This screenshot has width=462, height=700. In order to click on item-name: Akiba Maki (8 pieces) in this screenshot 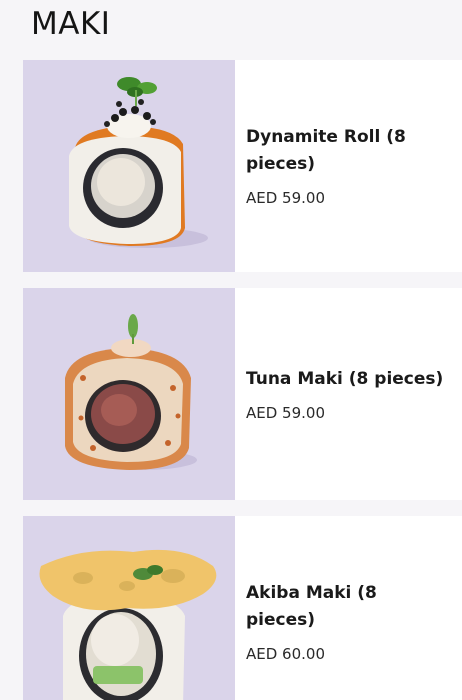, I will do `click(346, 607)`.